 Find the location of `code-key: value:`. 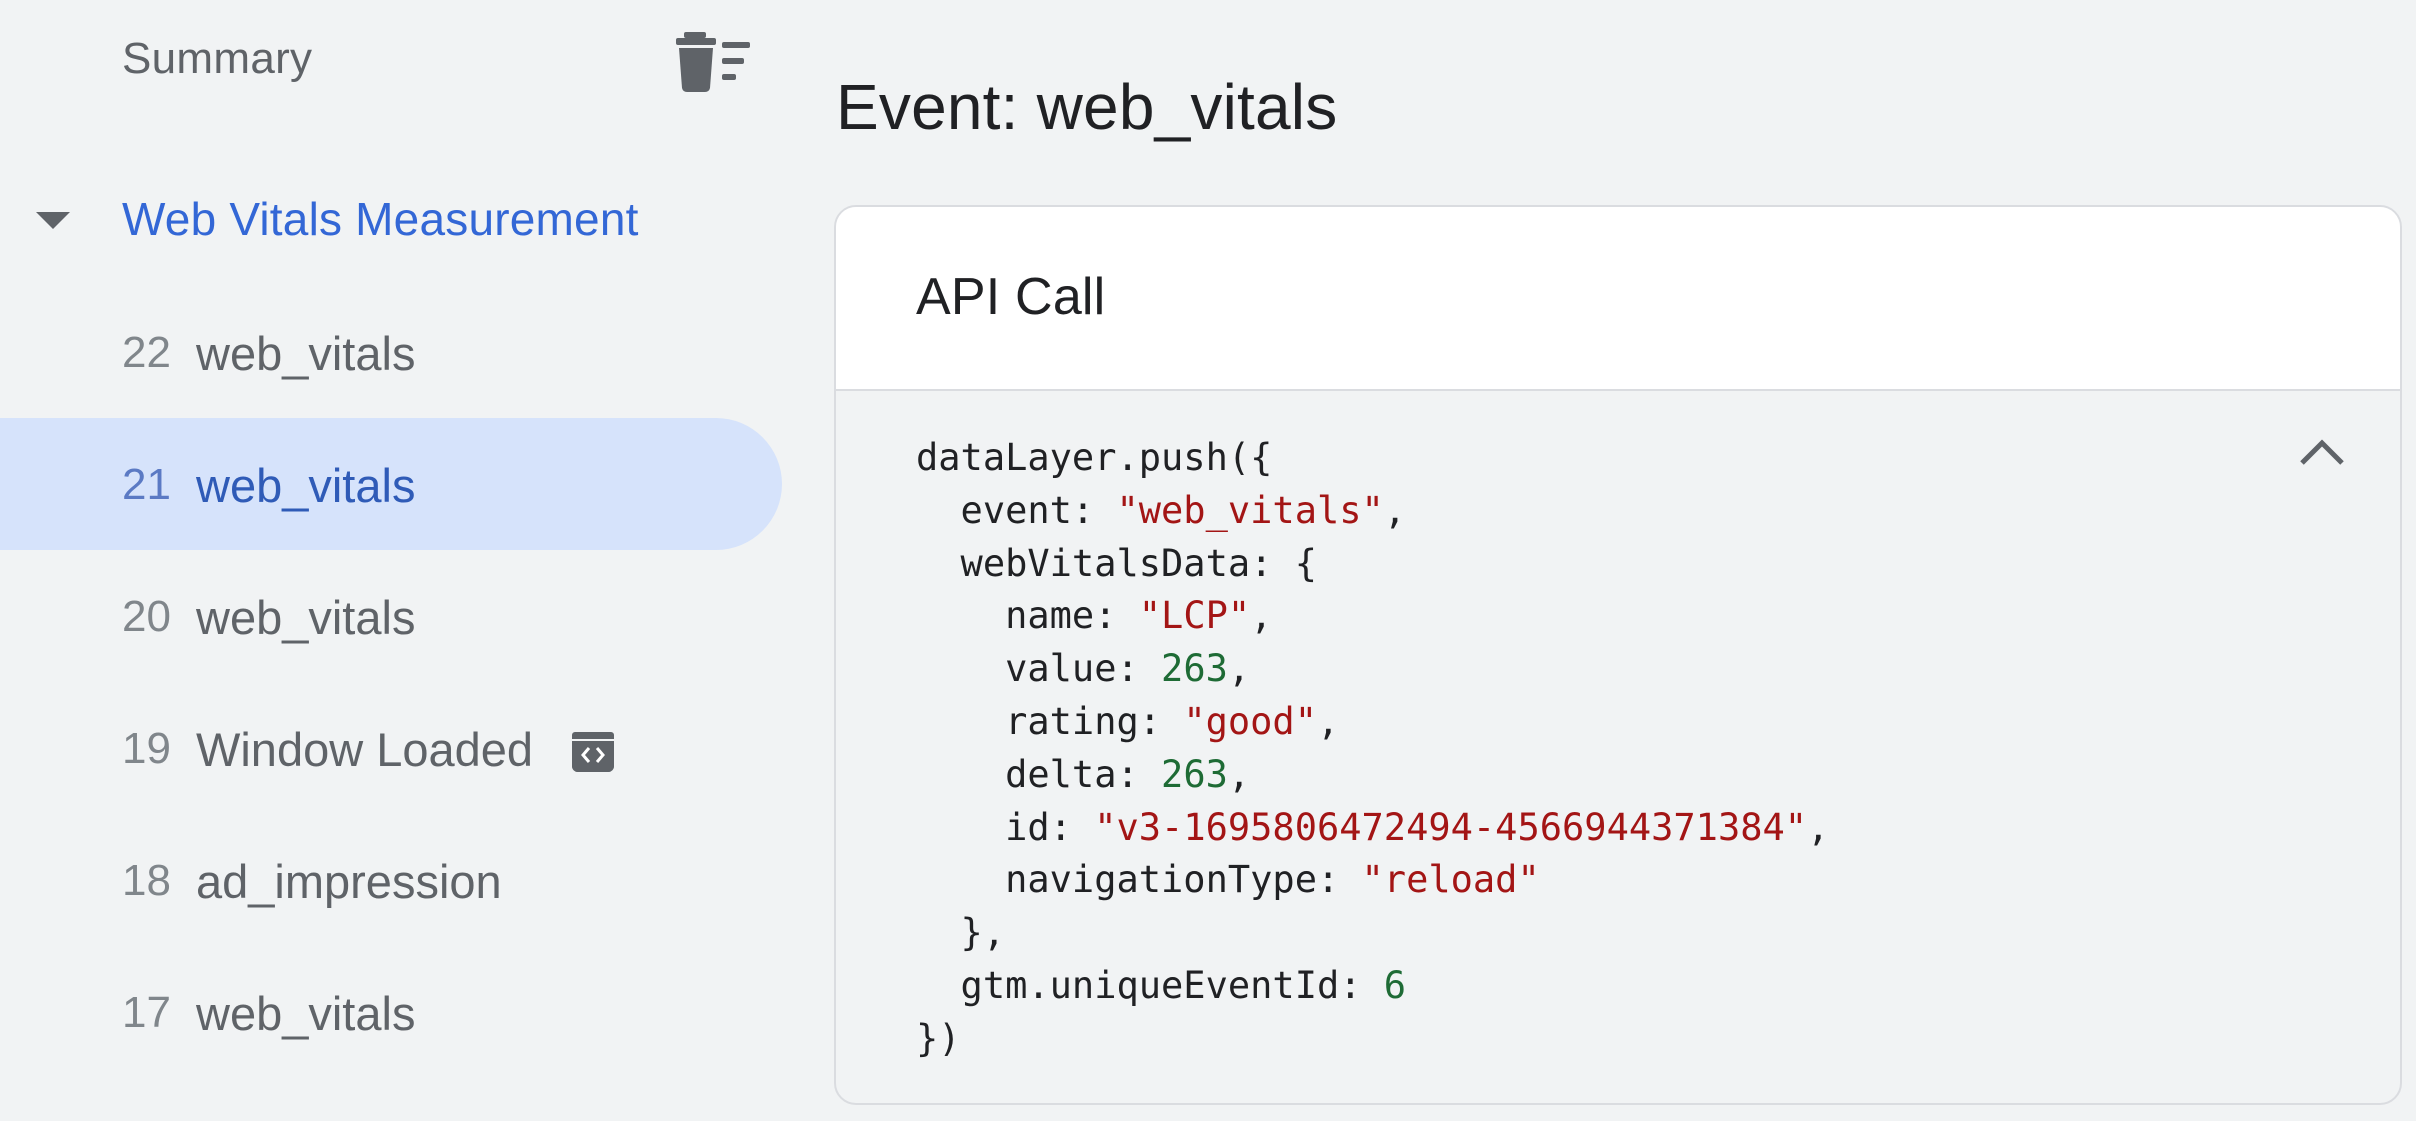

code-key: value: is located at coordinates (1039, 669).